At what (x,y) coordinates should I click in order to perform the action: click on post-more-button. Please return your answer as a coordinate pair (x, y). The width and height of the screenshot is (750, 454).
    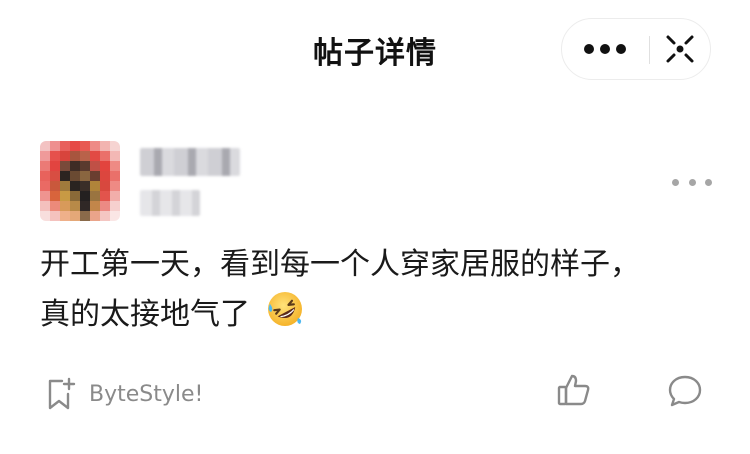
    Looking at the image, I should click on (692, 182).